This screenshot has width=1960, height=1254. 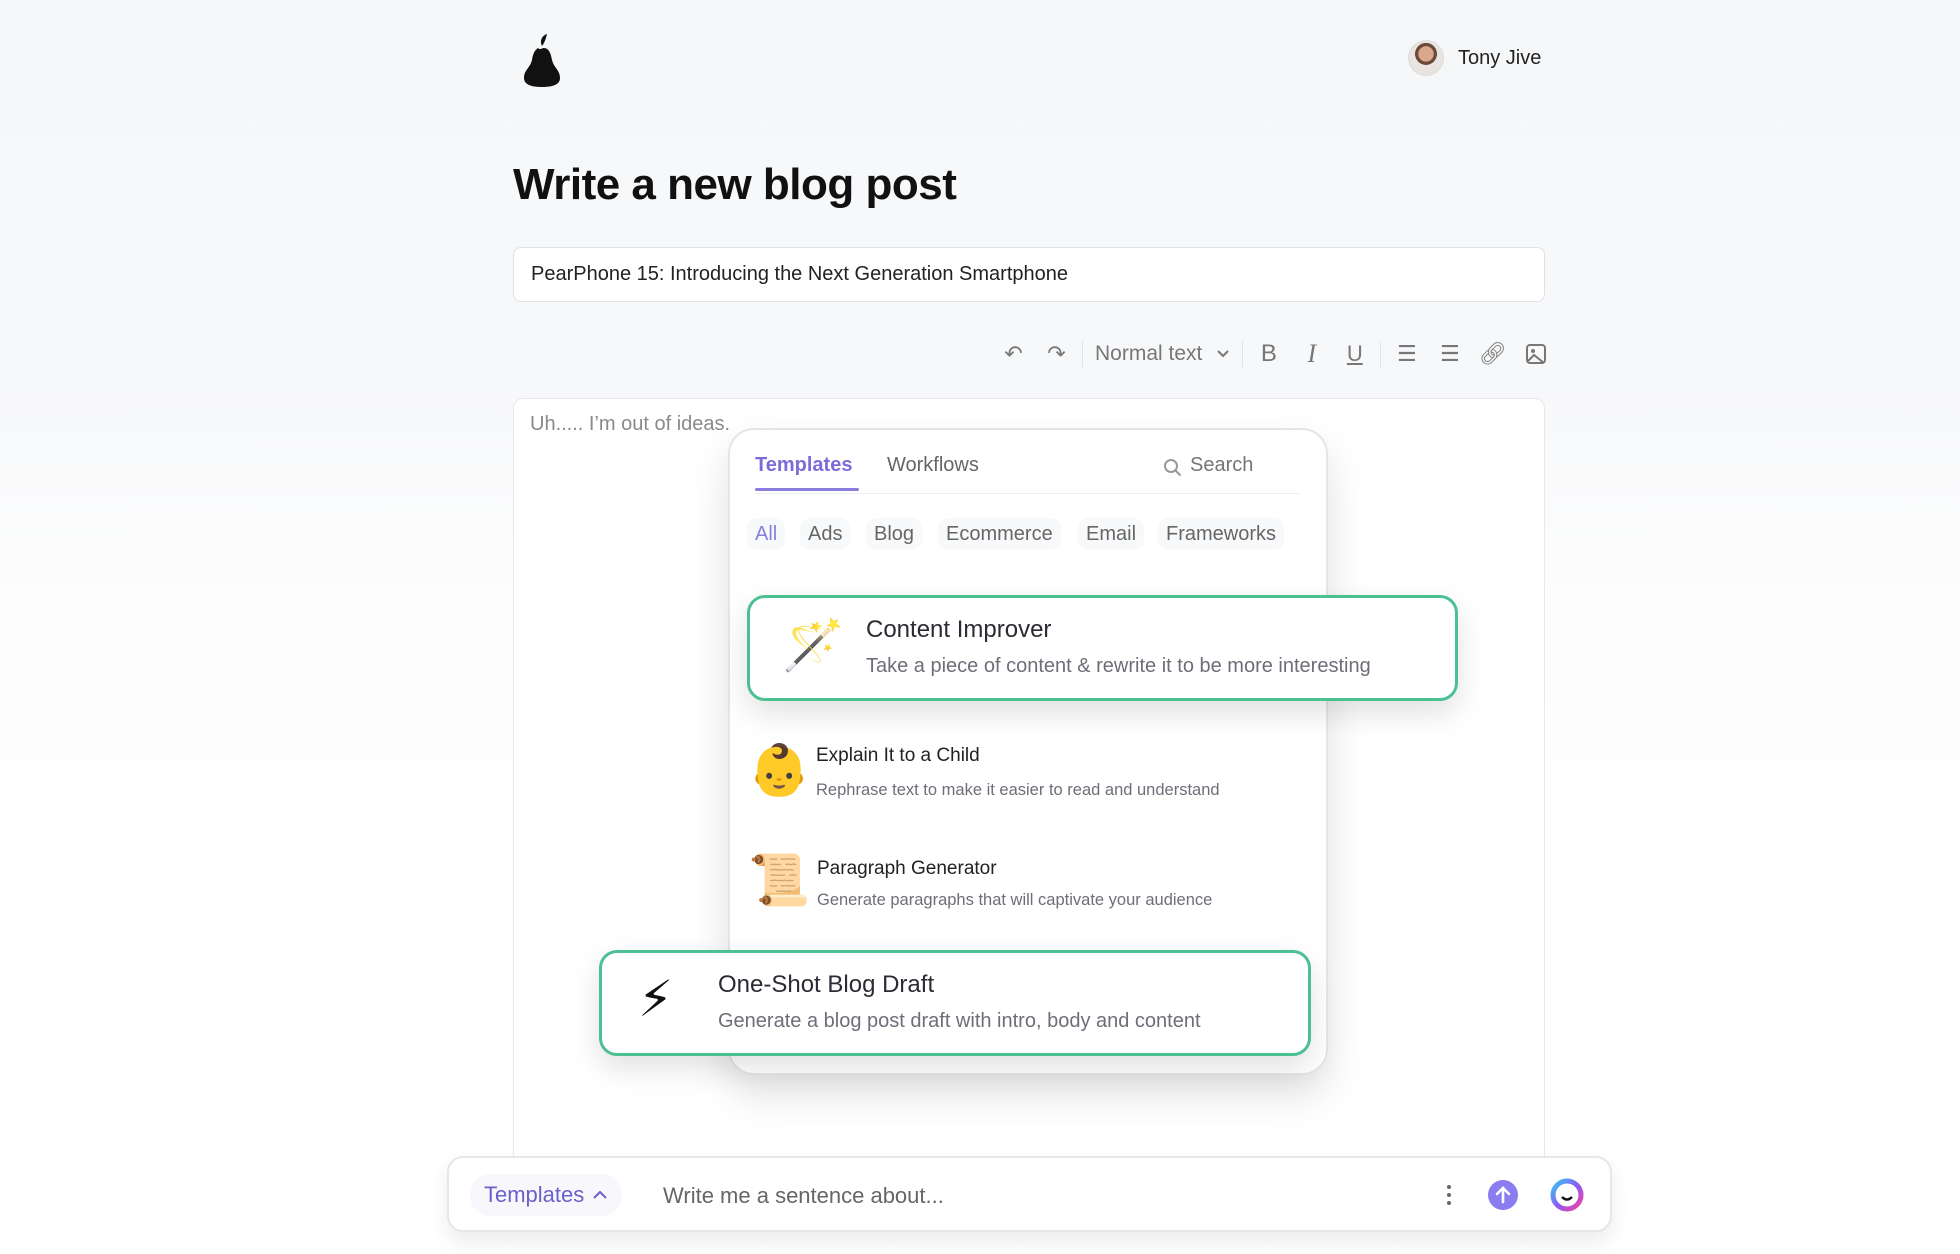 What do you see at coordinates (735, 184) in the screenshot?
I see `page-title: Write a new blog post` at bounding box center [735, 184].